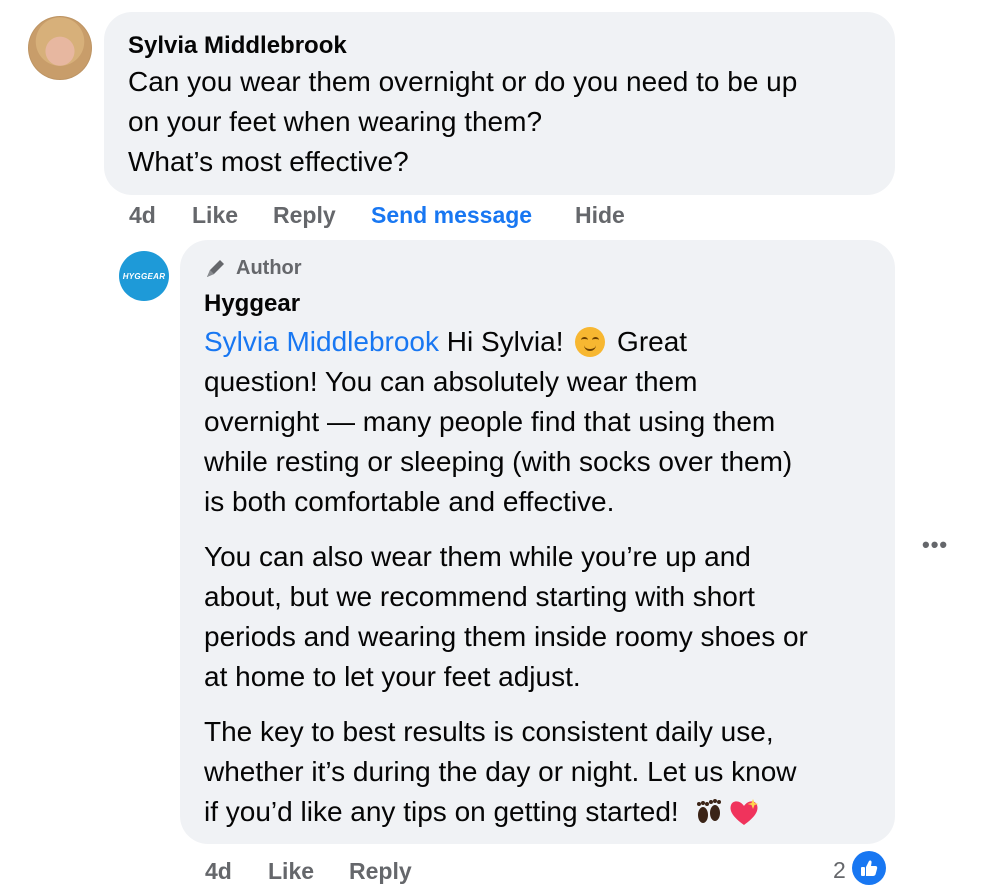 Image resolution: width=982 pixels, height=896 pixels. I want to click on avatar: HYGGEAR, so click(144, 276).